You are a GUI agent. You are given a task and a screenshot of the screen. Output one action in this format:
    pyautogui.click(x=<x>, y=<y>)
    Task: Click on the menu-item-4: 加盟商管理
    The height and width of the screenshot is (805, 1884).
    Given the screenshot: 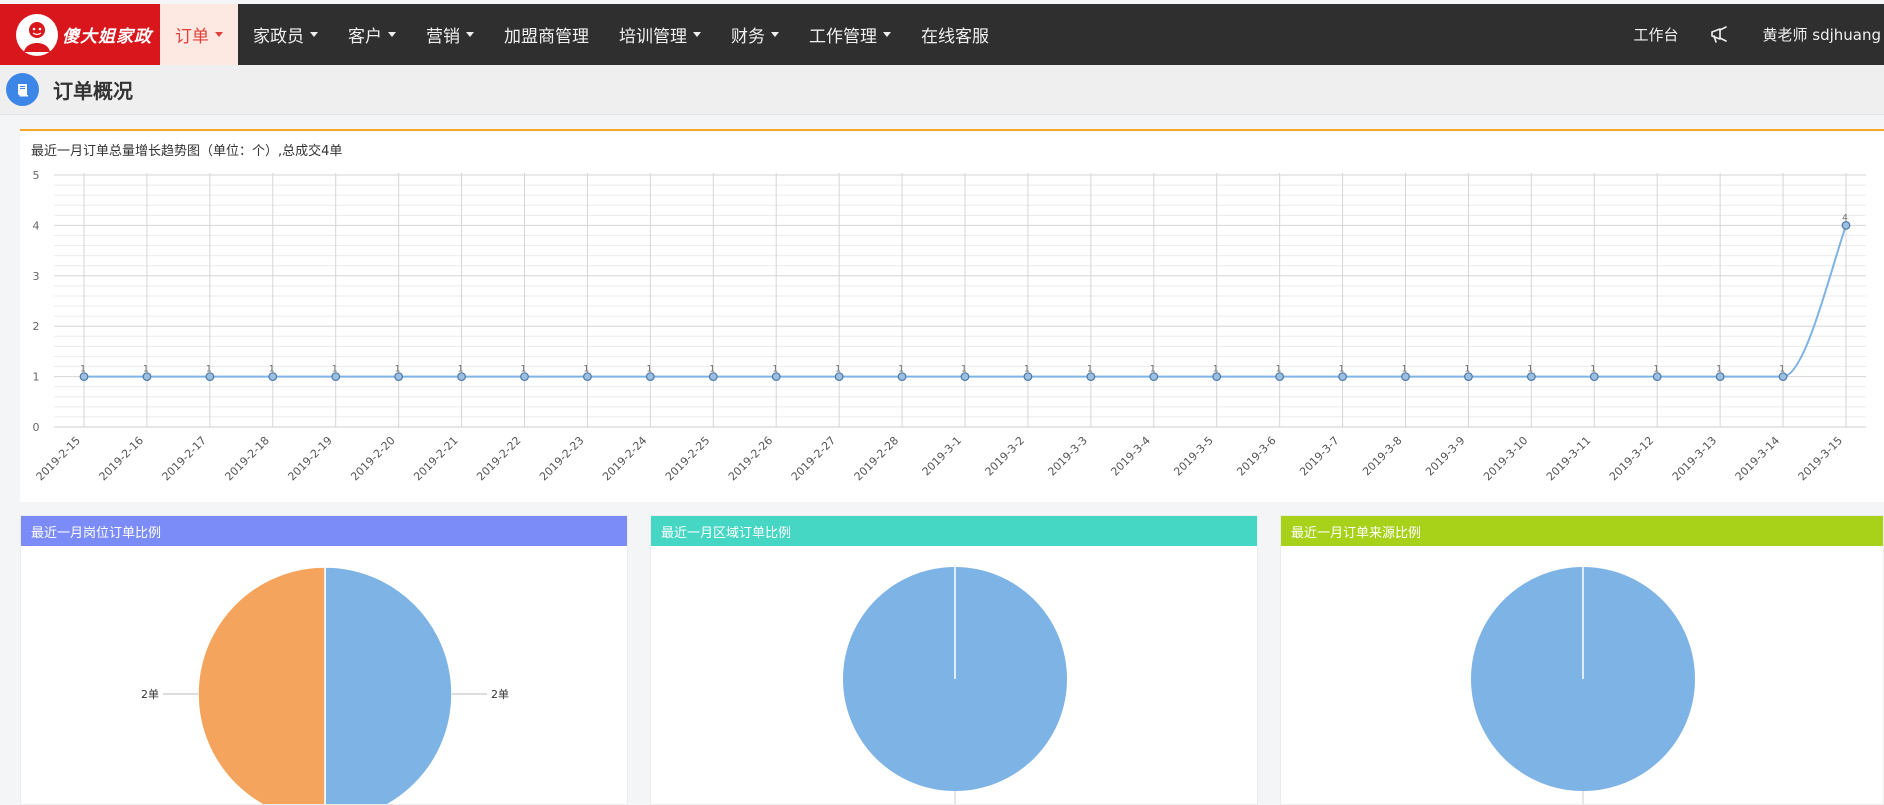 What is the action you would take?
    pyautogui.click(x=546, y=34)
    